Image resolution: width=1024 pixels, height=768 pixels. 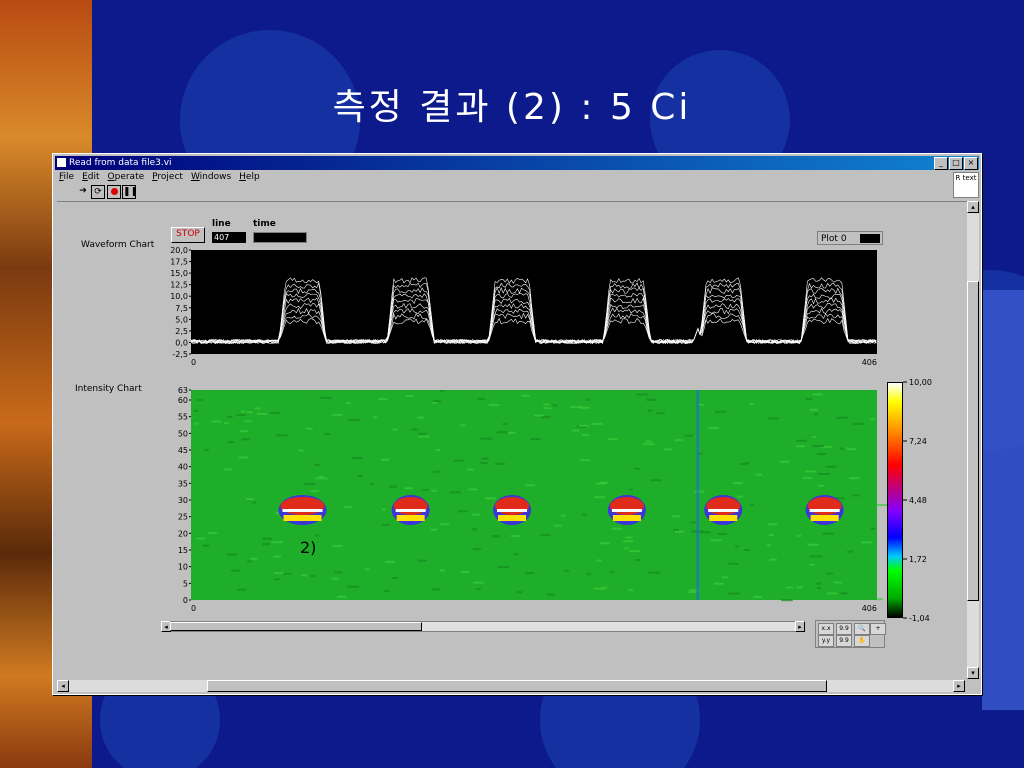 I want to click on vertical-scroll-thumb, so click(x=973, y=441).